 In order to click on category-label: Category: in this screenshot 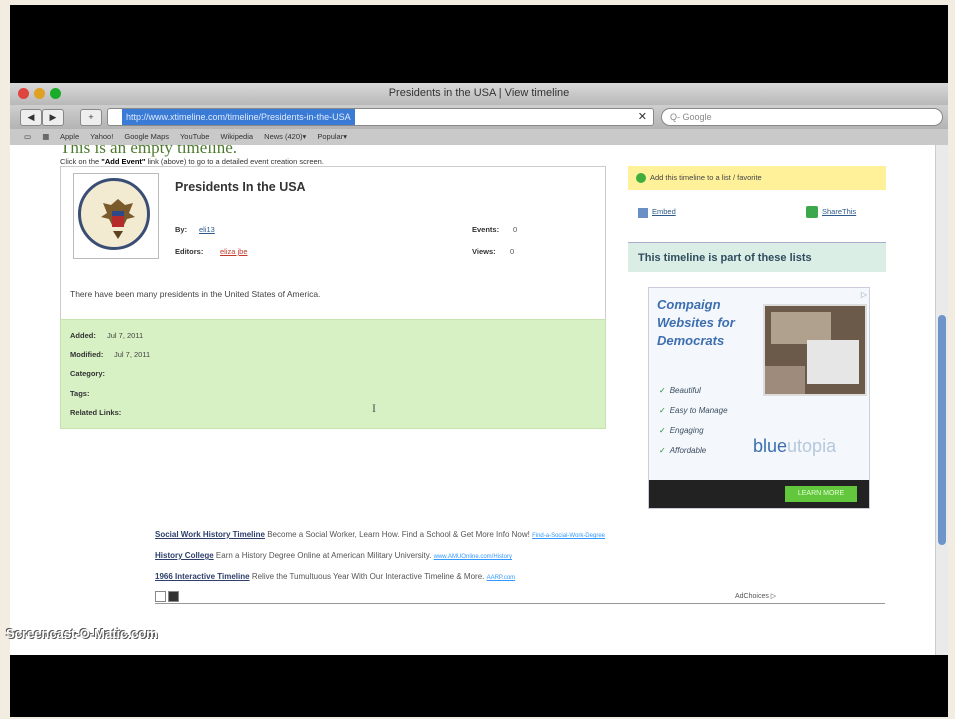, I will do `click(88, 373)`.